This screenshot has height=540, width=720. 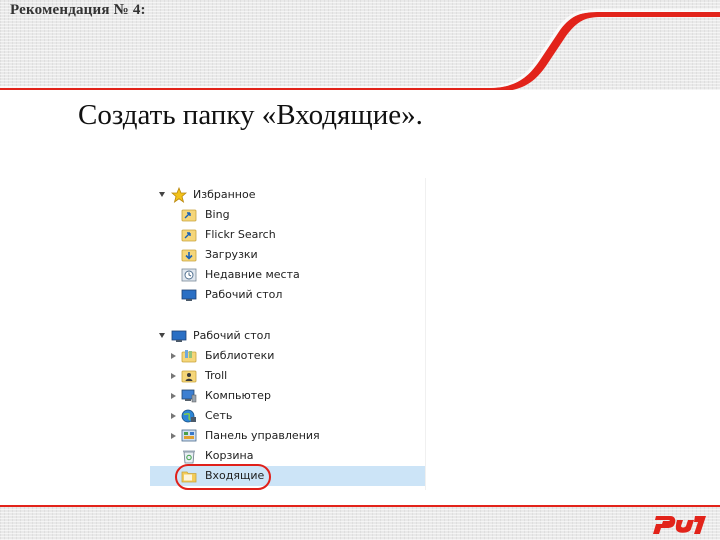 I want to click on footer-accent-line, so click(x=360, y=506).